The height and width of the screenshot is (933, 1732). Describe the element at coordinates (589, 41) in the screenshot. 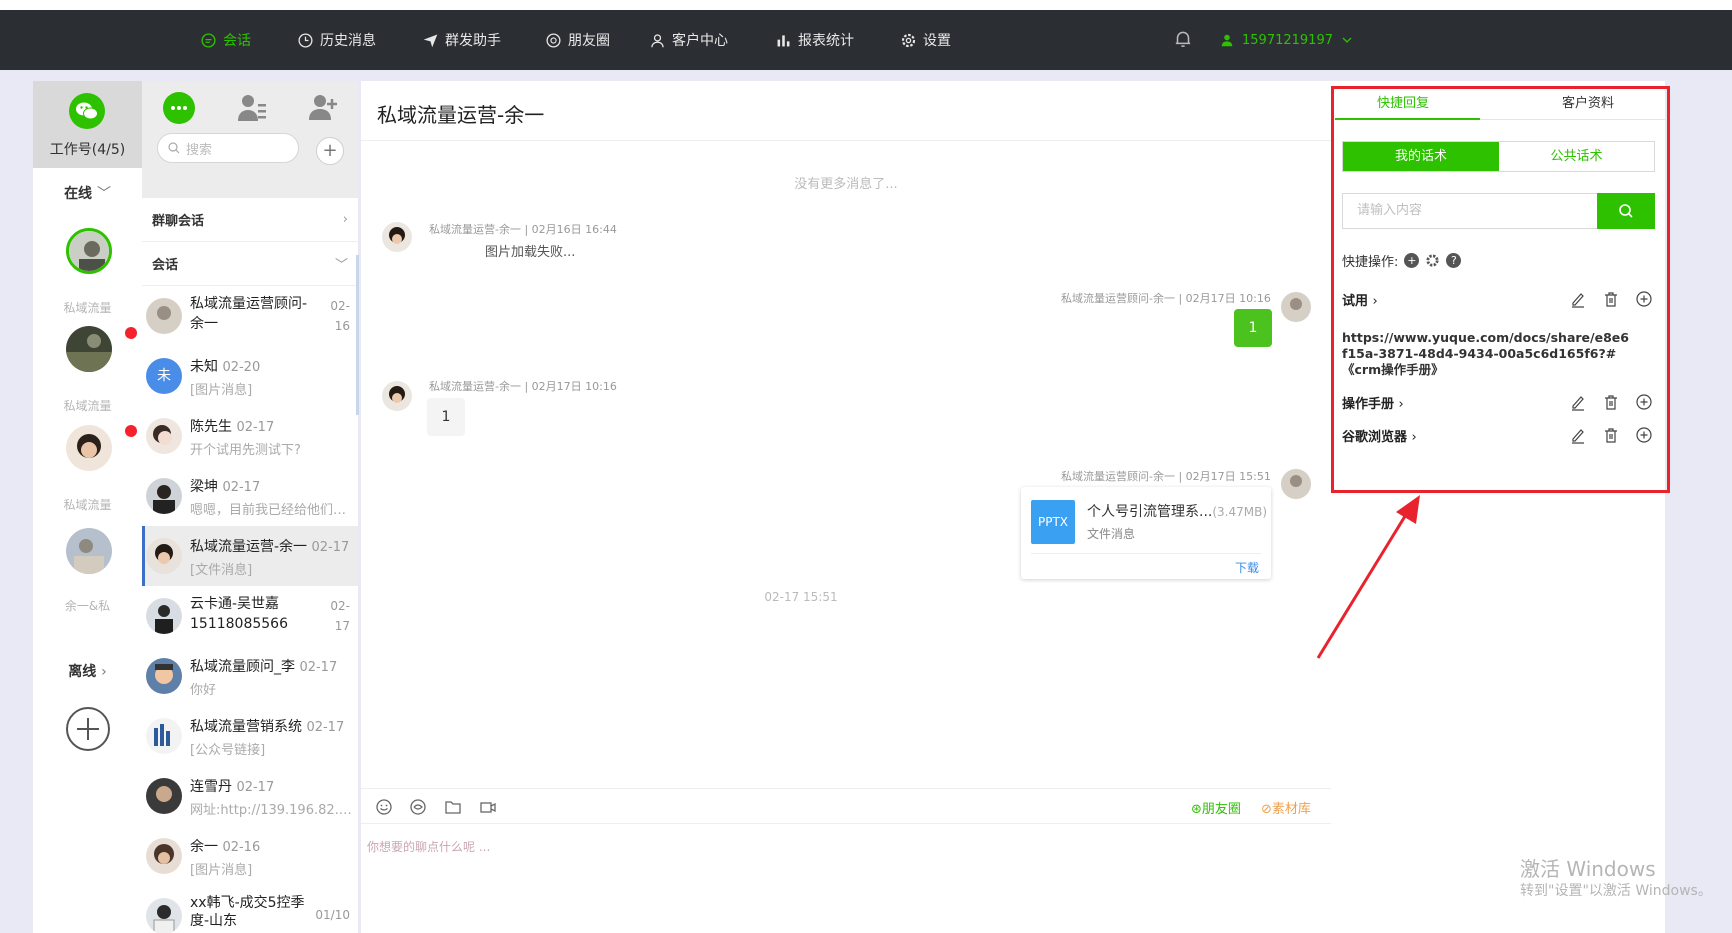

I see `nav-moments-label: 朋友圈` at that location.